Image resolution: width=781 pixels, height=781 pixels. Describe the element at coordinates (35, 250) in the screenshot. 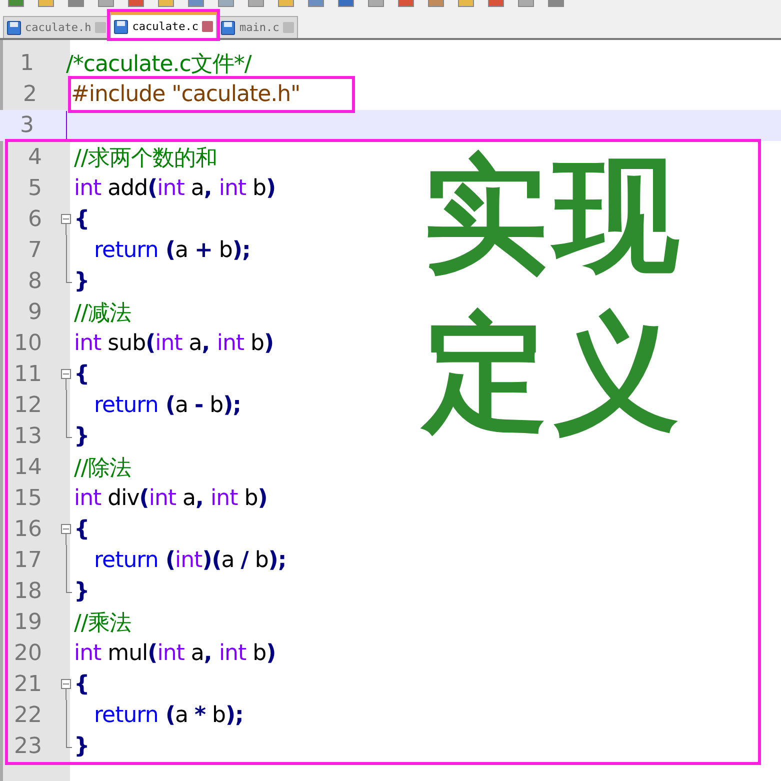

I see `line-number: 7` at that location.